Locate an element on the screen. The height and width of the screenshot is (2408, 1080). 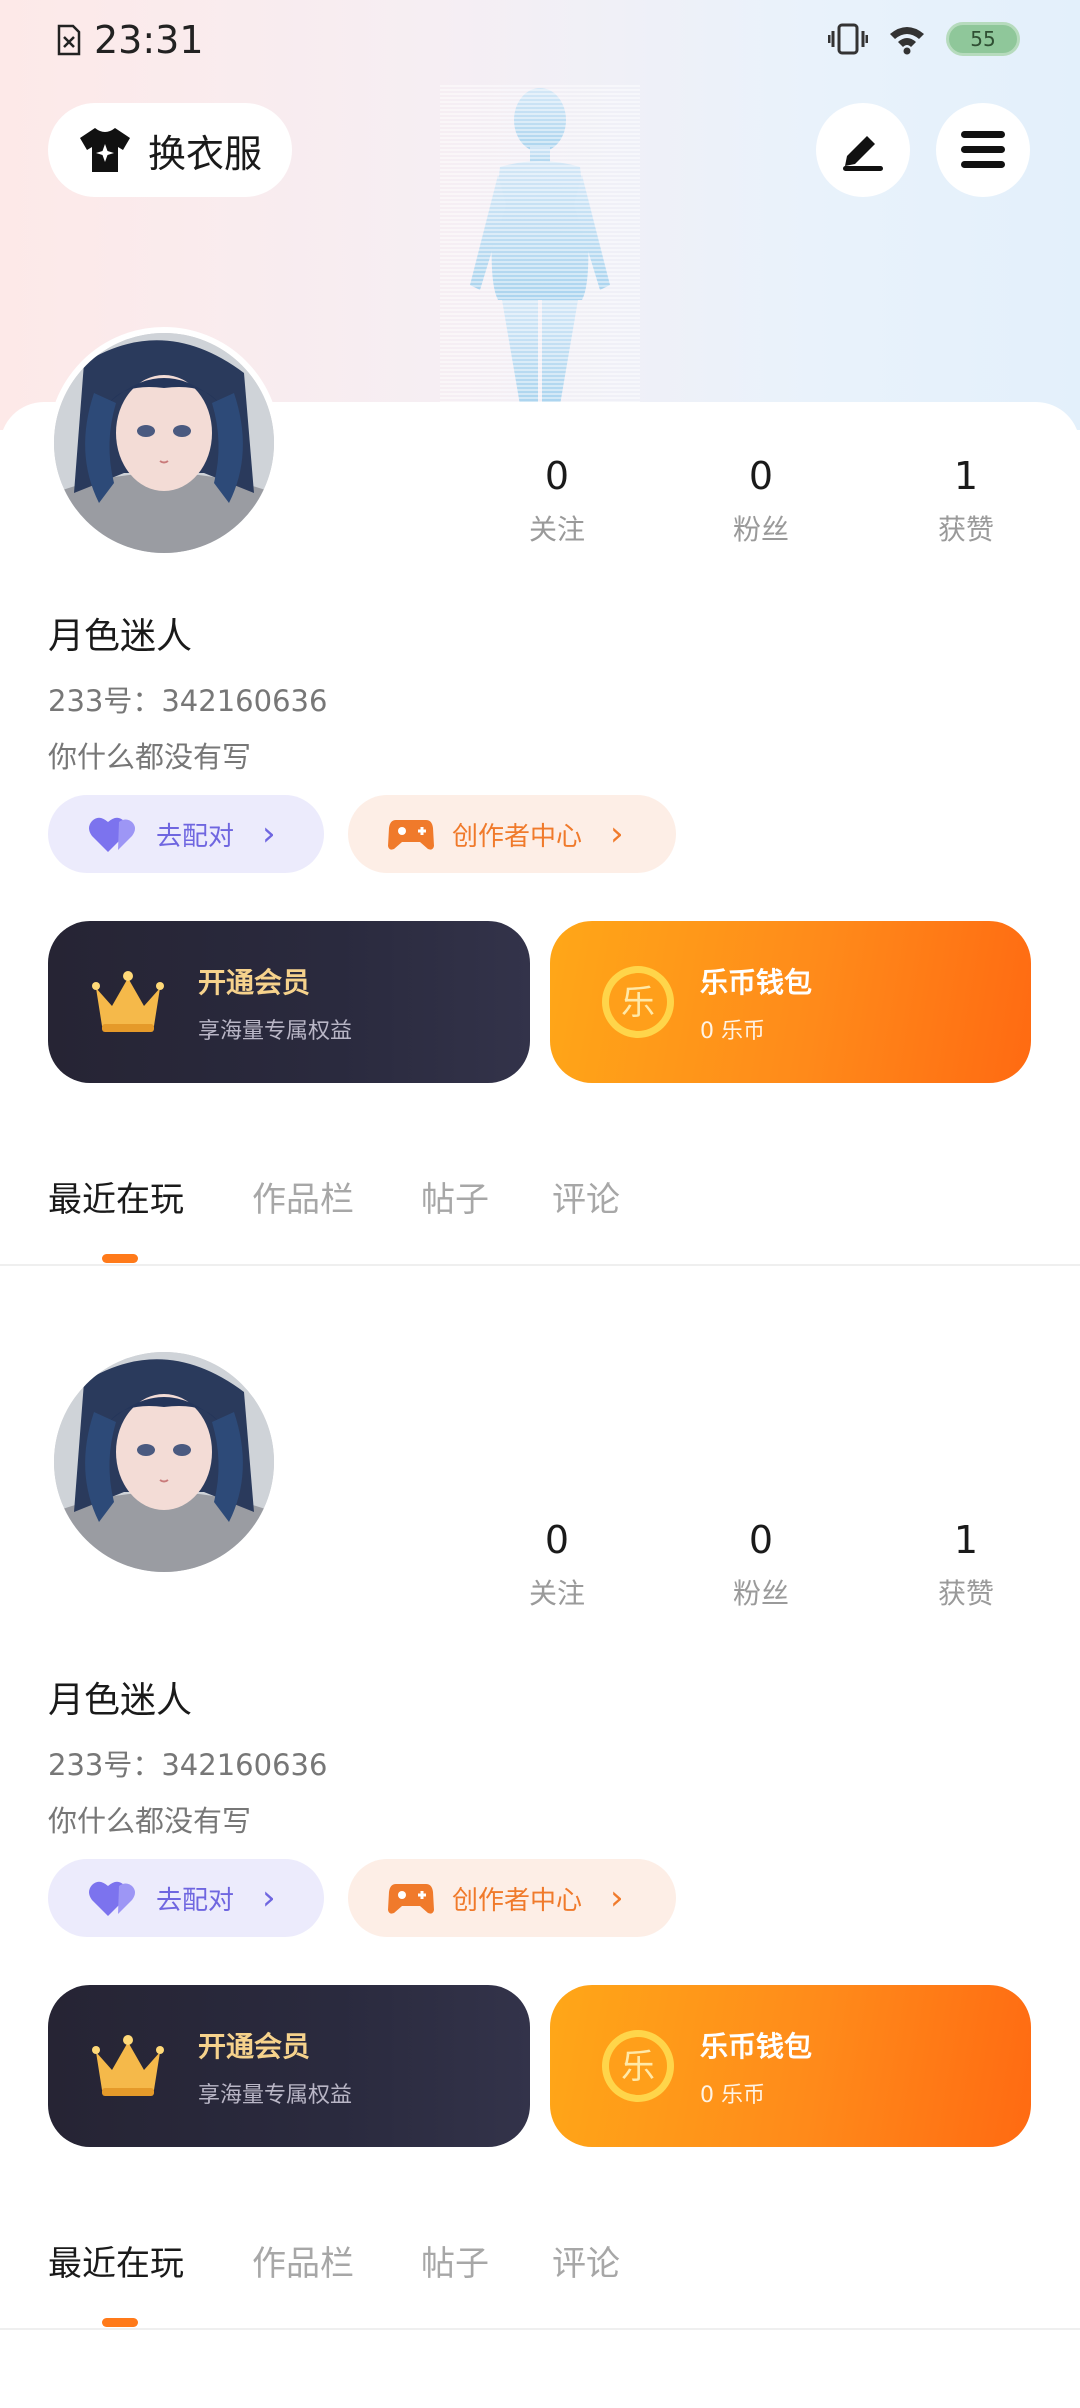
battery-indicator: 55 is located at coordinates (983, 39).